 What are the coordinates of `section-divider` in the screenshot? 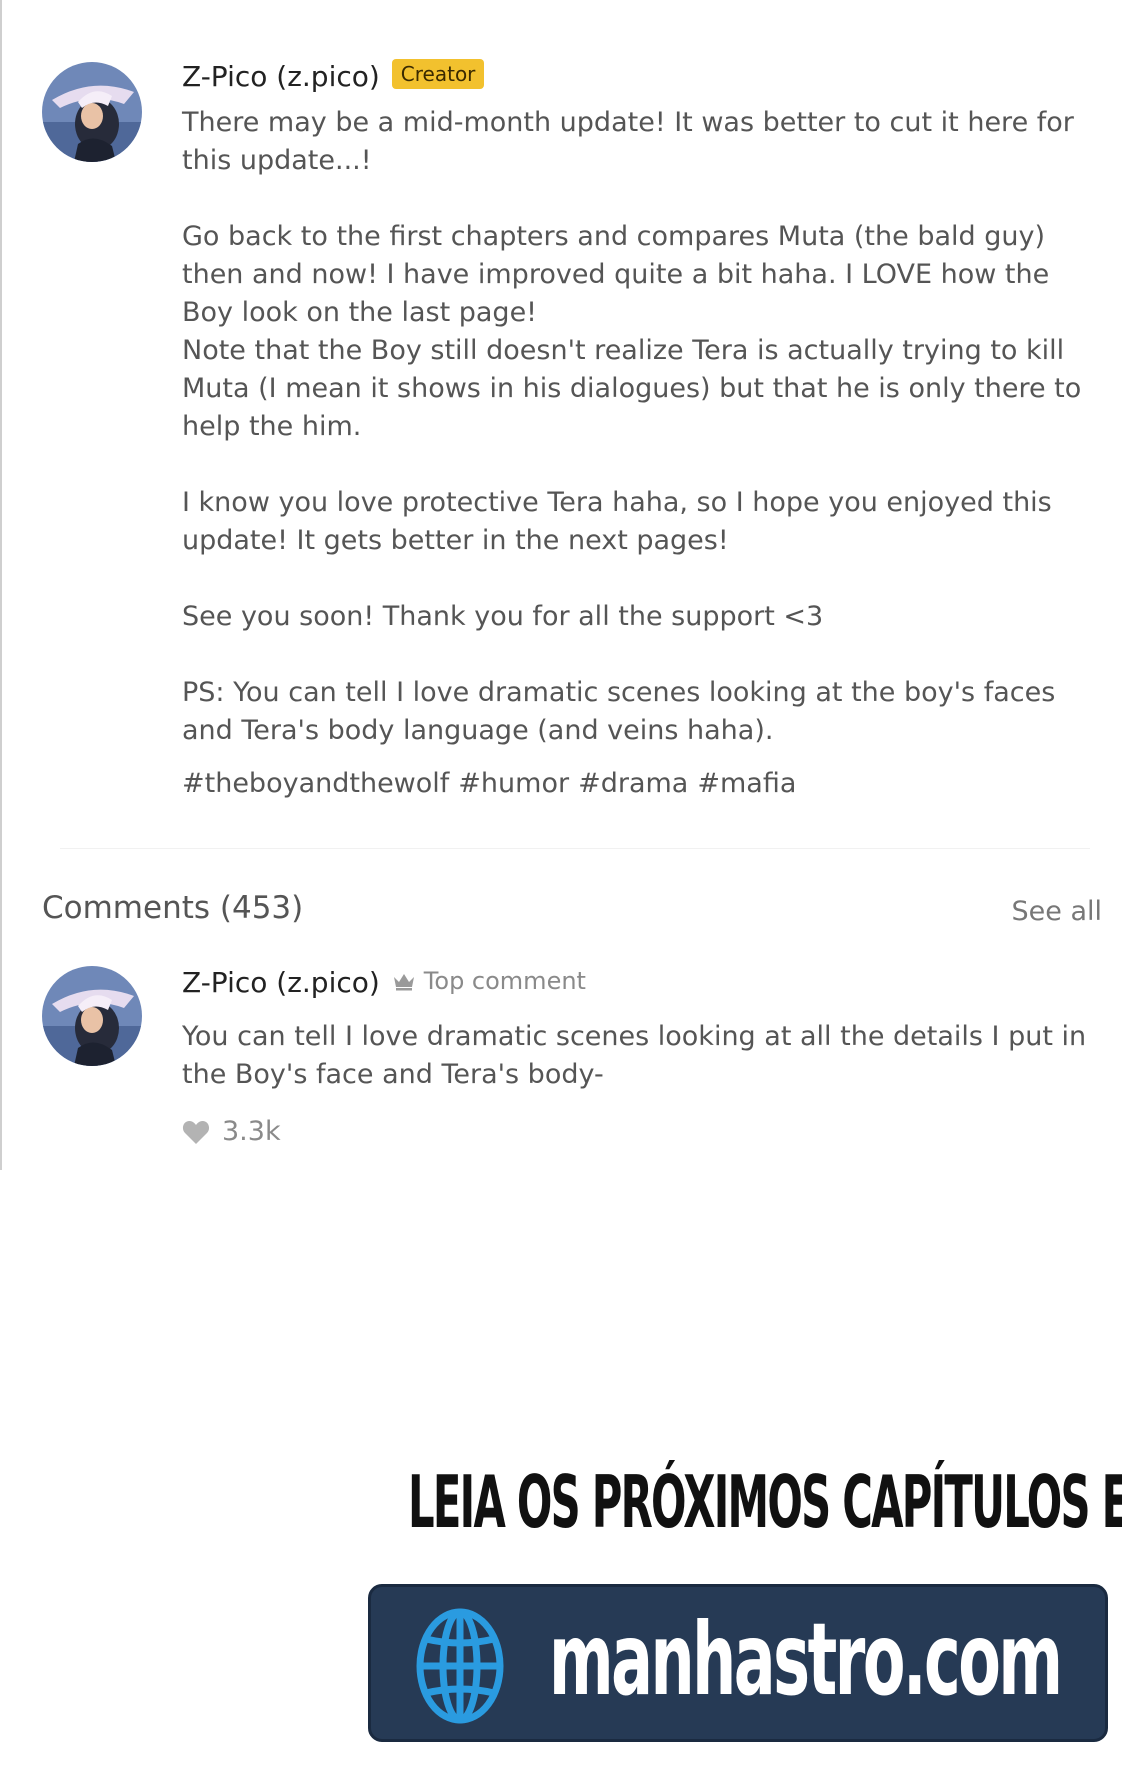 It's located at (575, 848).